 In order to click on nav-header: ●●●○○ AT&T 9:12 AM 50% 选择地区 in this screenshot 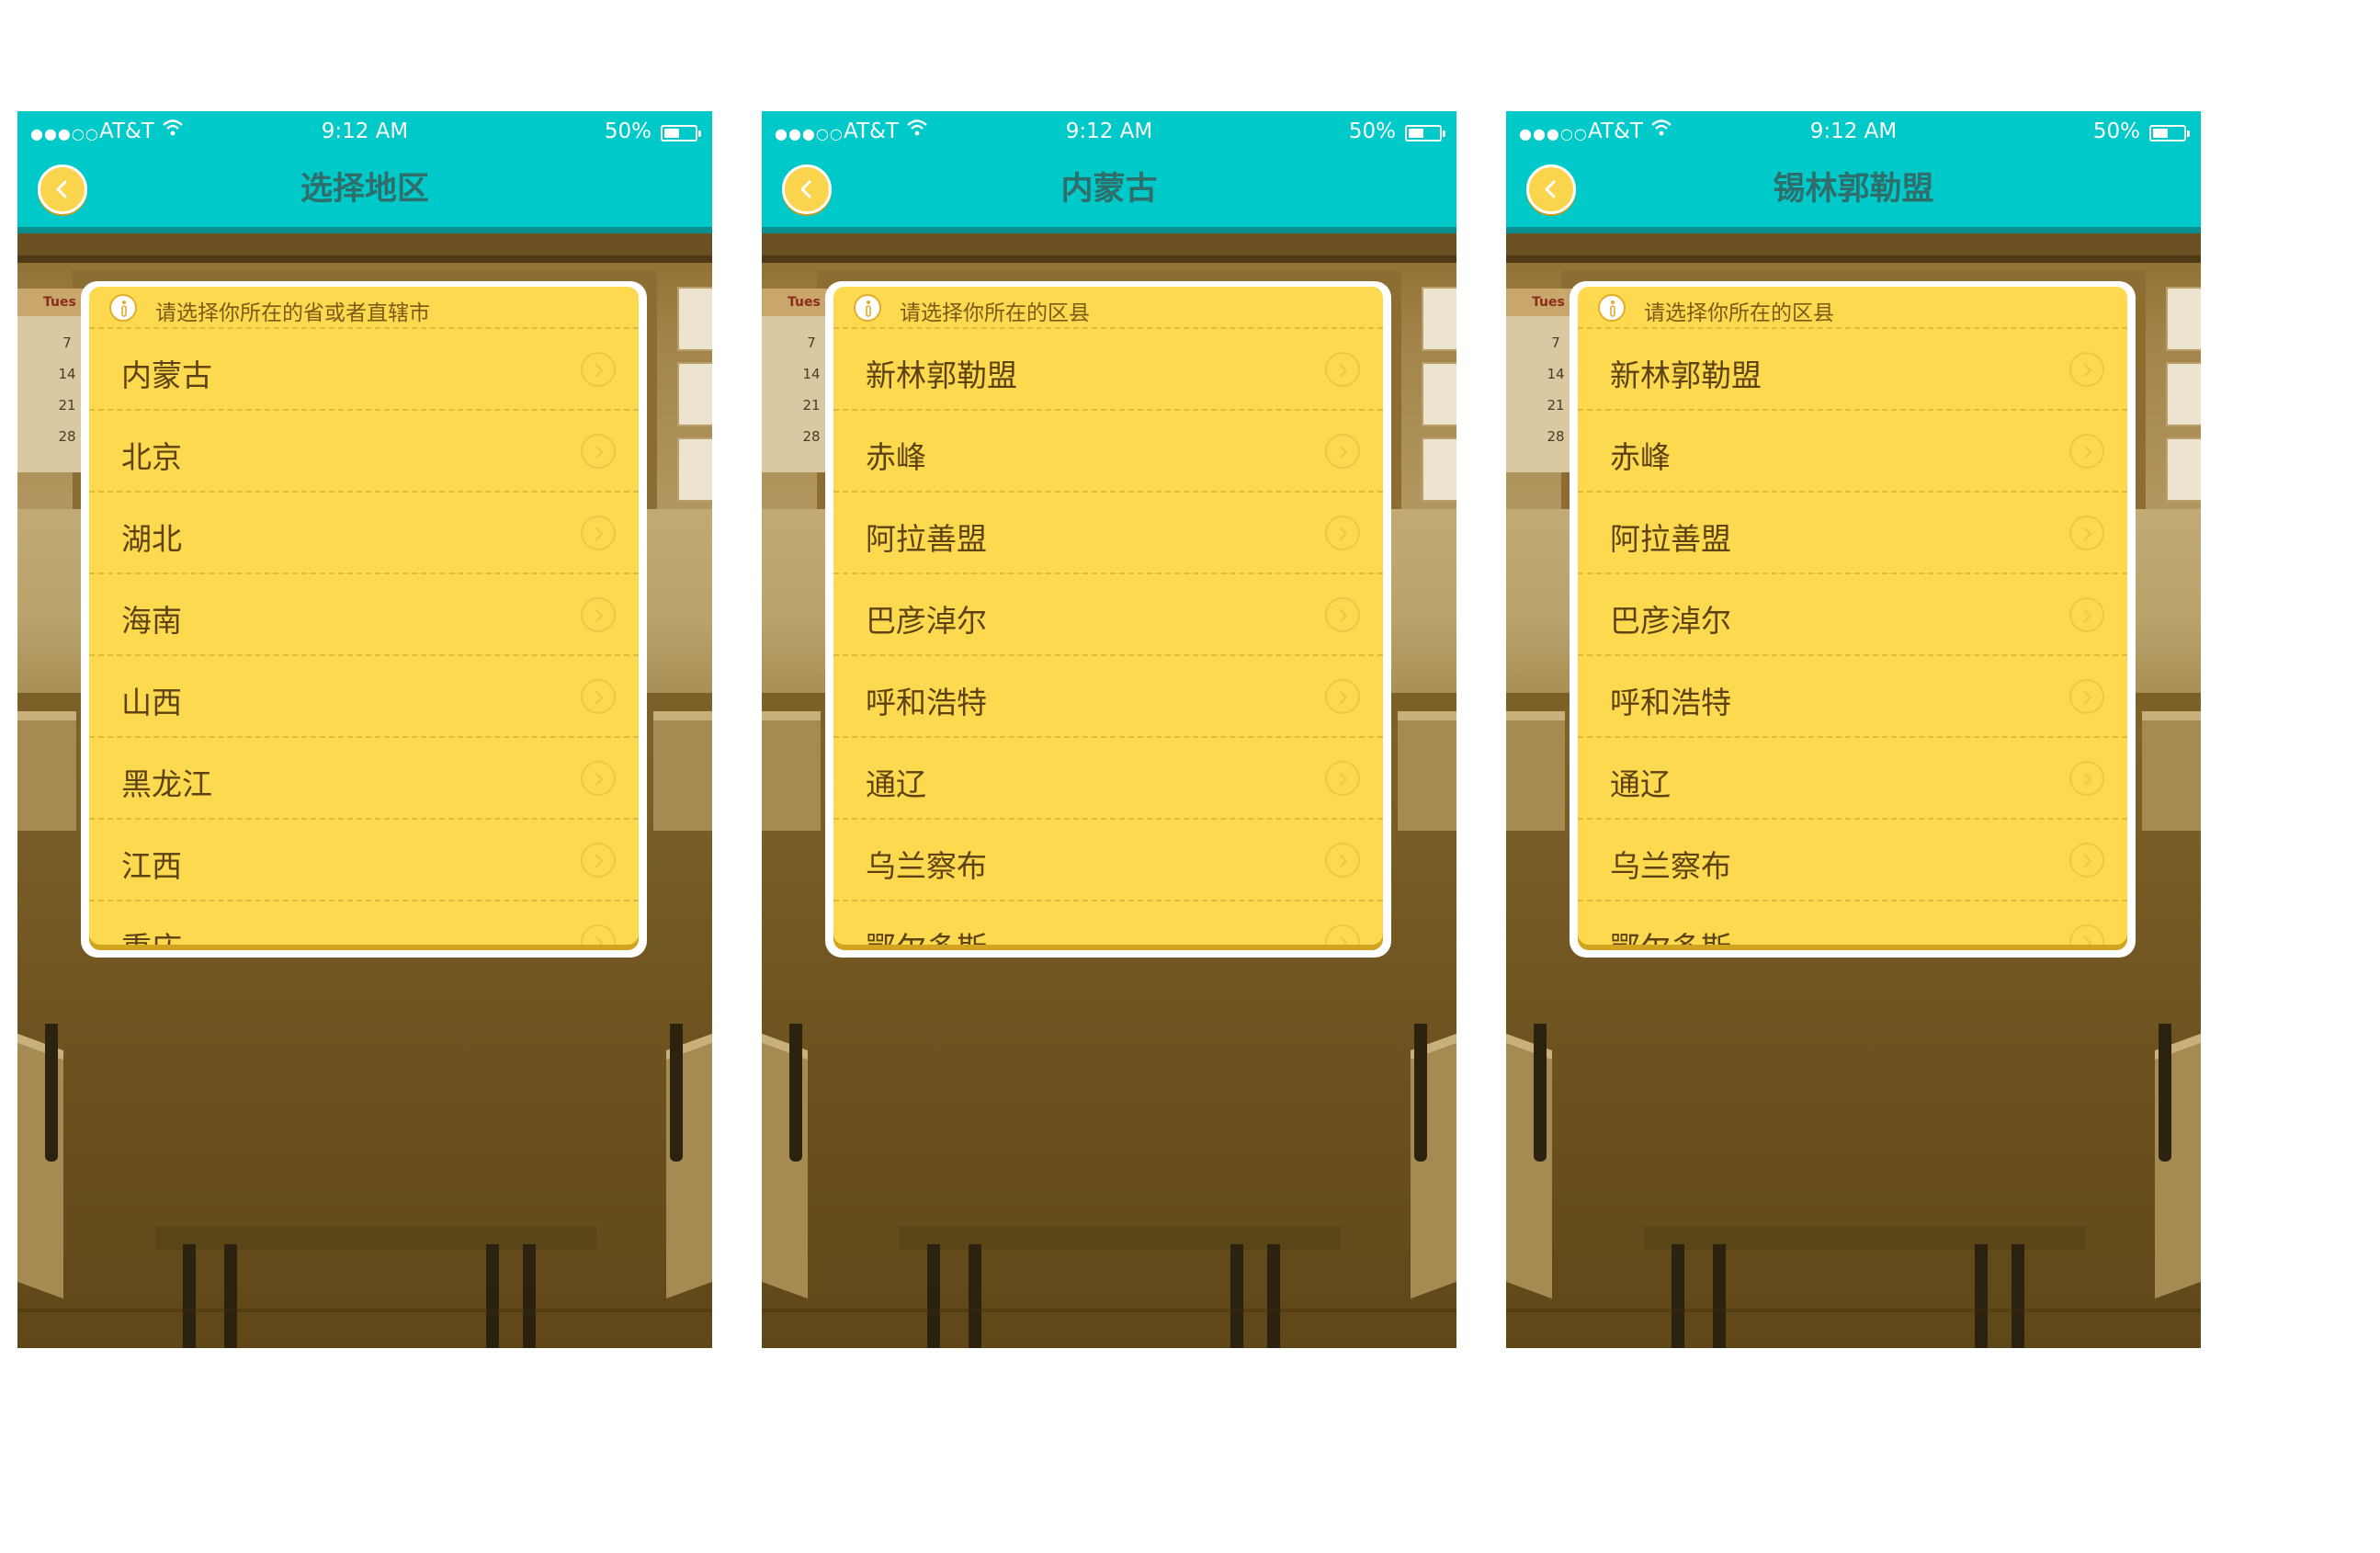, I will do `click(364, 172)`.